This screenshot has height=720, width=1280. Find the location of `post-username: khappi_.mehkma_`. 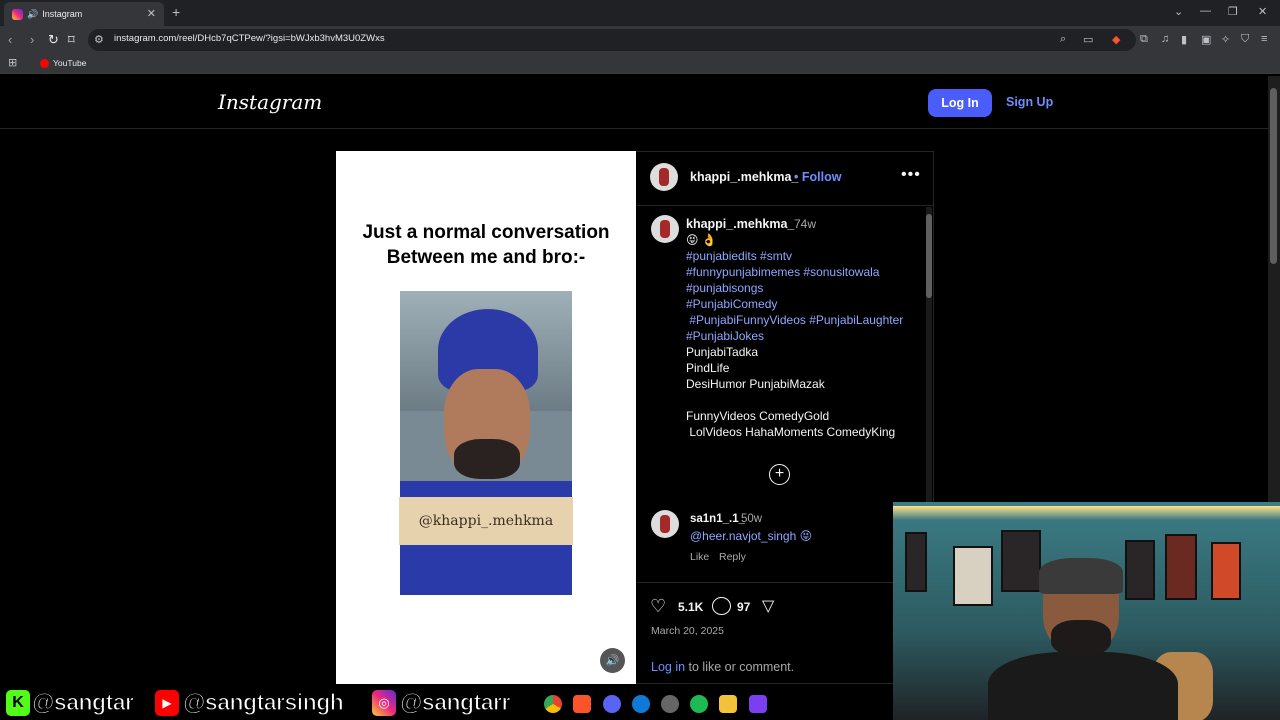

post-username: khappi_.mehkma_ is located at coordinates (744, 177).